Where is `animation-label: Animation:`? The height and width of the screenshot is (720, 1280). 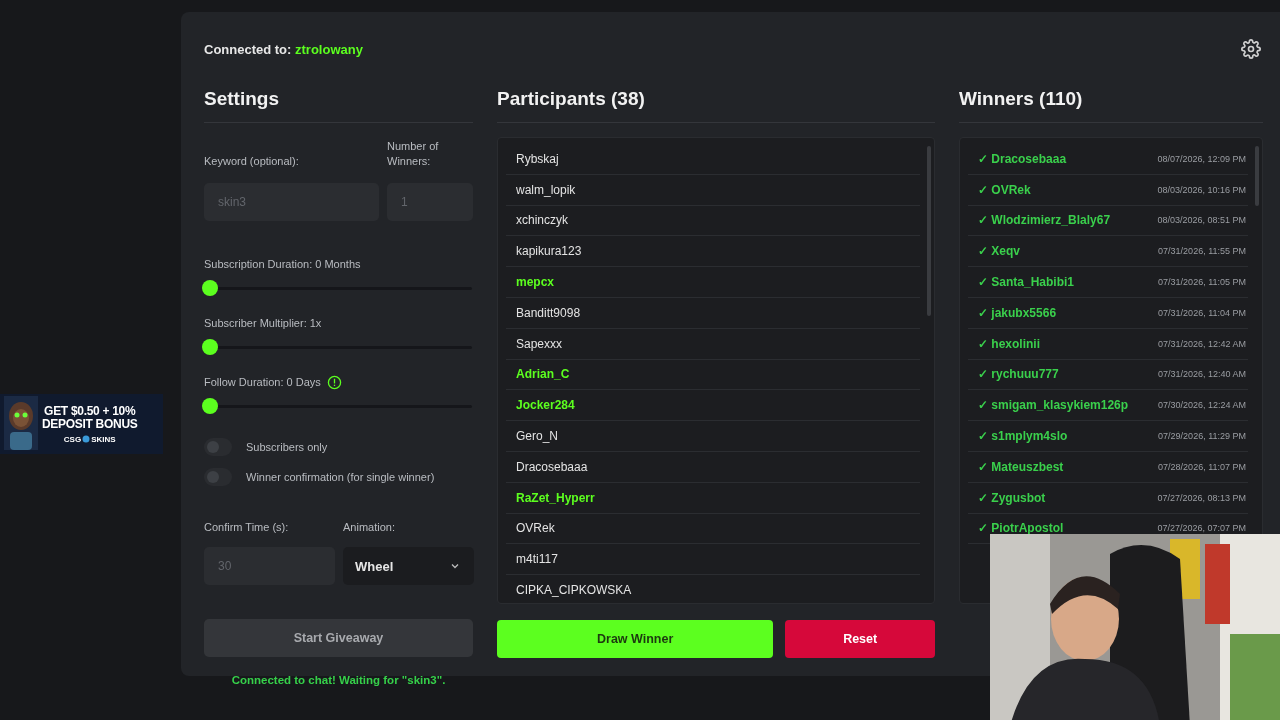
animation-label: Animation: is located at coordinates (369, 527).